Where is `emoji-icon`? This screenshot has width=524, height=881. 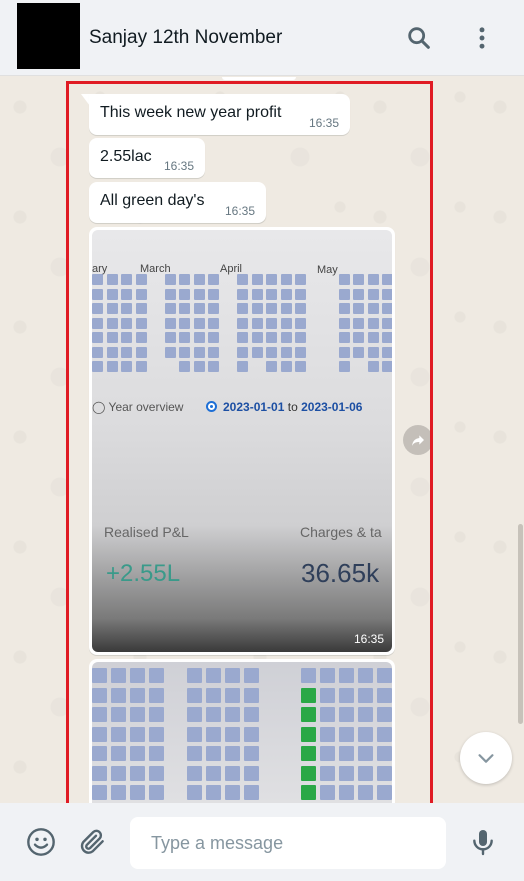 emoji-icon is located at coordinates (41, 842).